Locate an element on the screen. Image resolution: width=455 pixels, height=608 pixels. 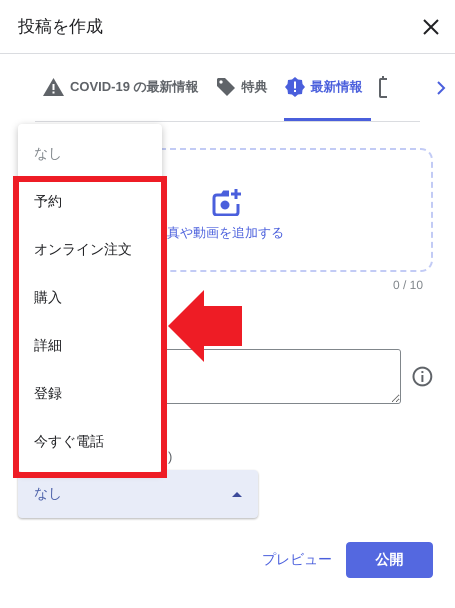
warning-icon is located at coordinates (53, 87).